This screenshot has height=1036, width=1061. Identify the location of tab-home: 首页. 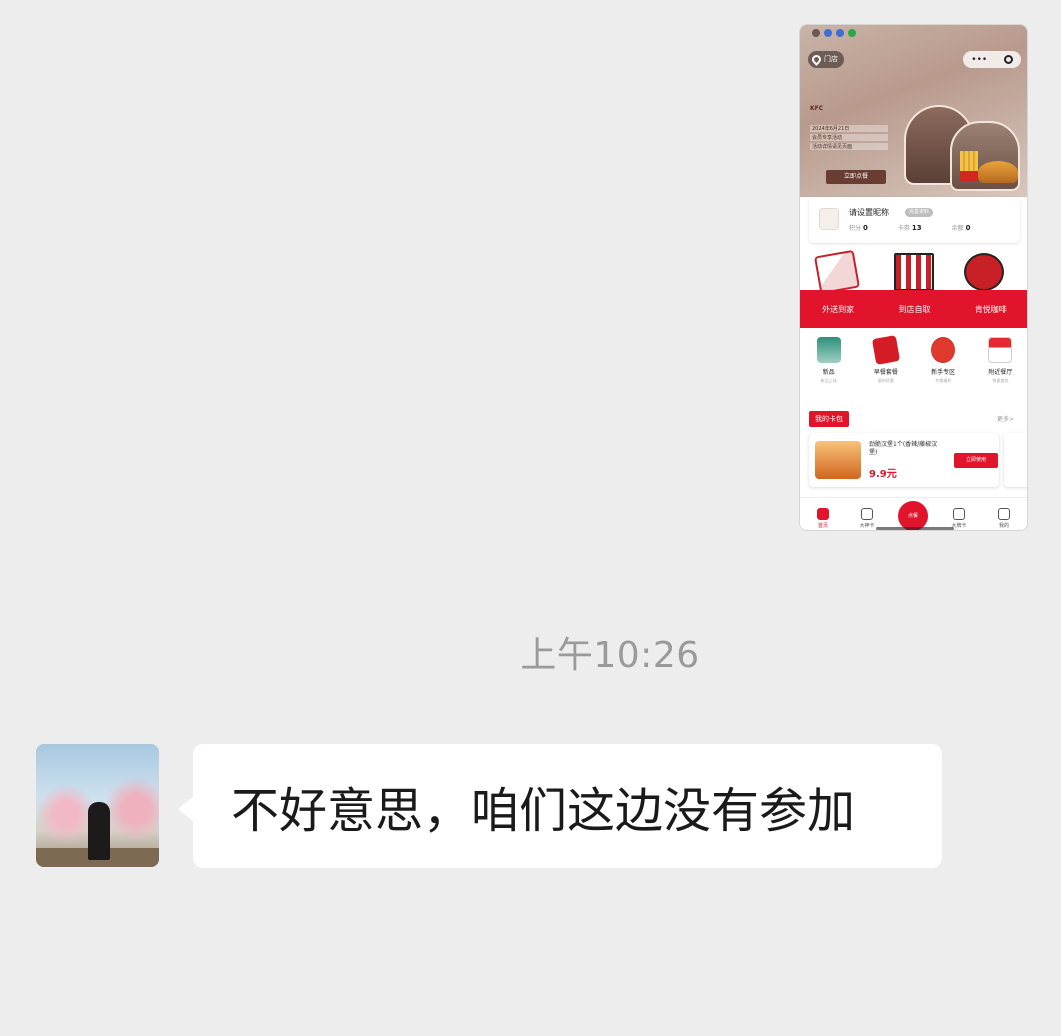
(823, 518).